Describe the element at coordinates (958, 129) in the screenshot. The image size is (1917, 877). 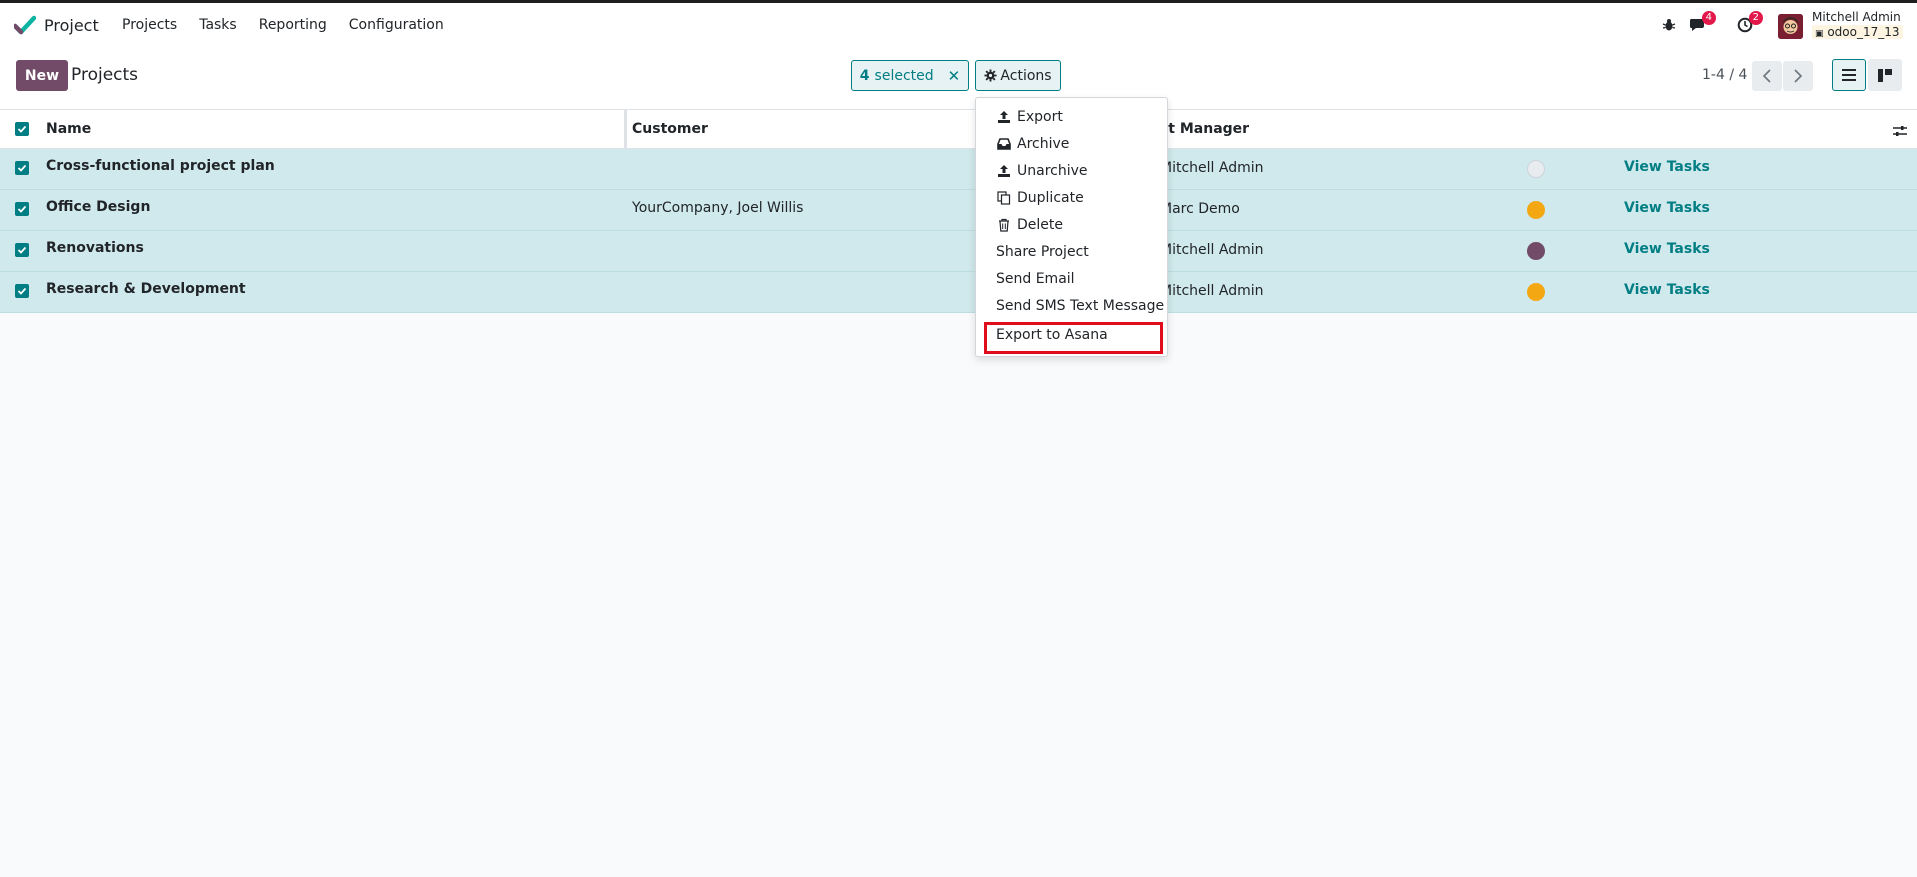
I see `table-header: Name Customer ct Manager` at that location.